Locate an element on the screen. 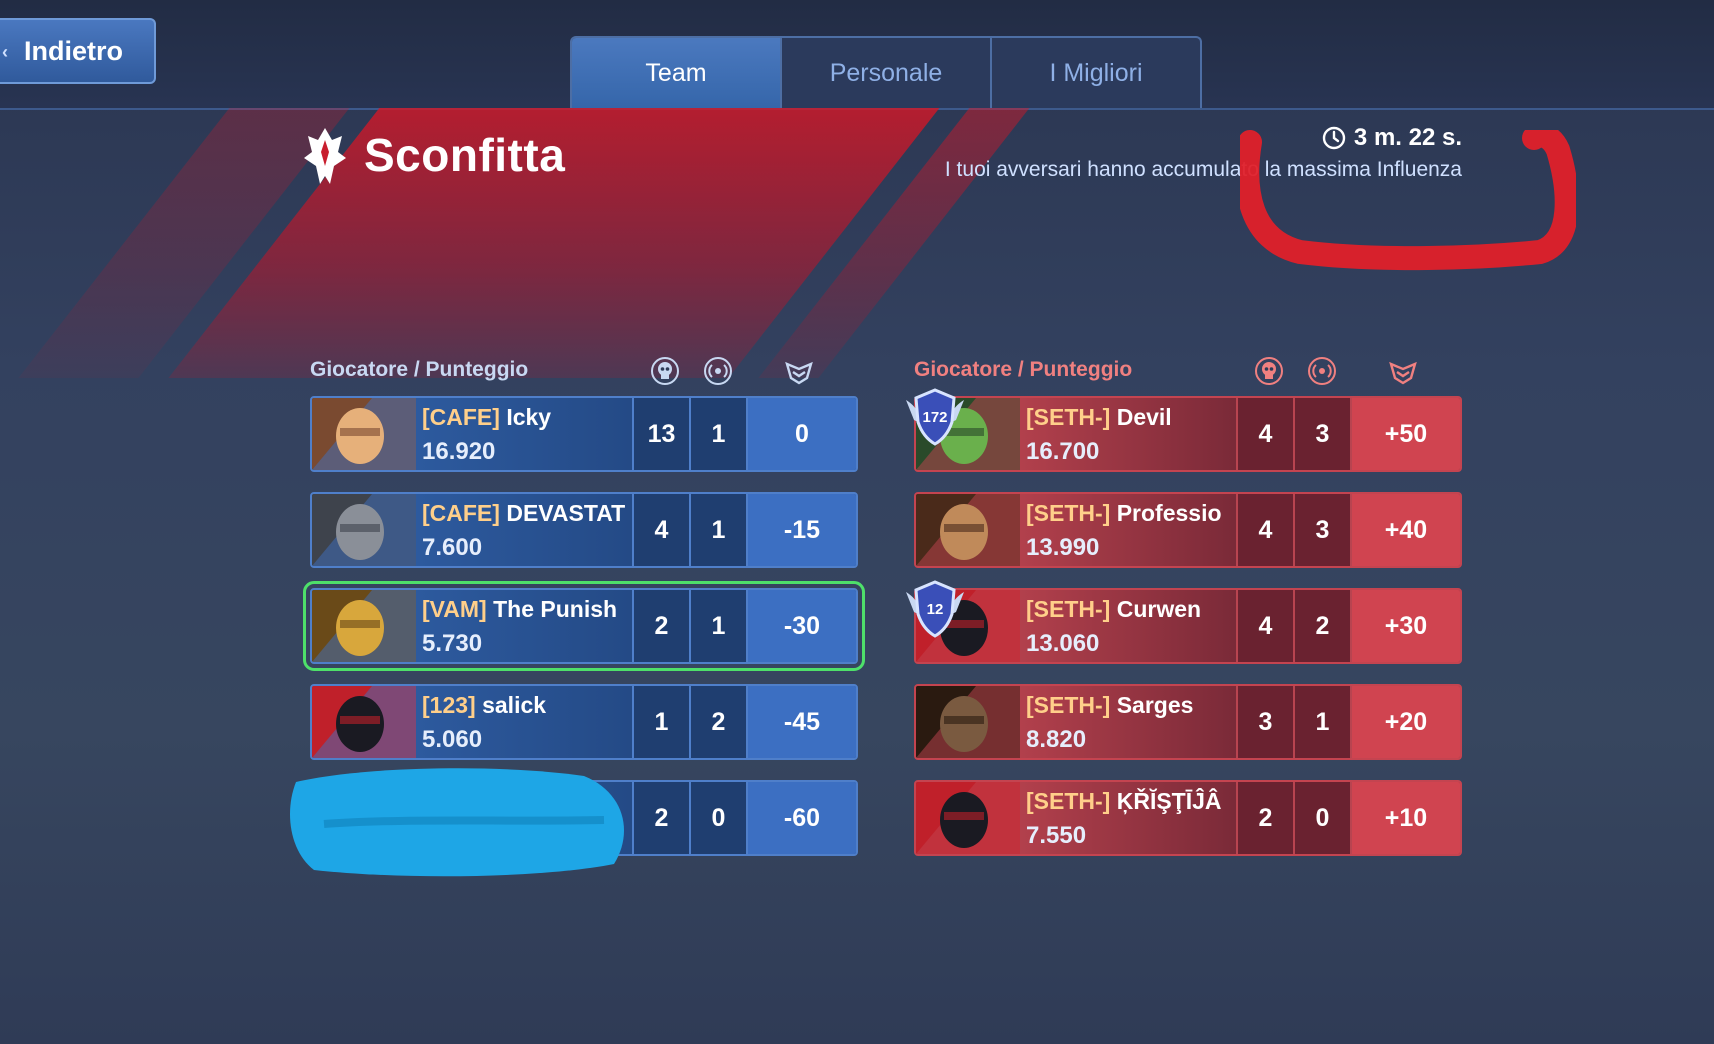  player-info: [VAM] The Punish 5.730 is located at coordinates (524, 626).